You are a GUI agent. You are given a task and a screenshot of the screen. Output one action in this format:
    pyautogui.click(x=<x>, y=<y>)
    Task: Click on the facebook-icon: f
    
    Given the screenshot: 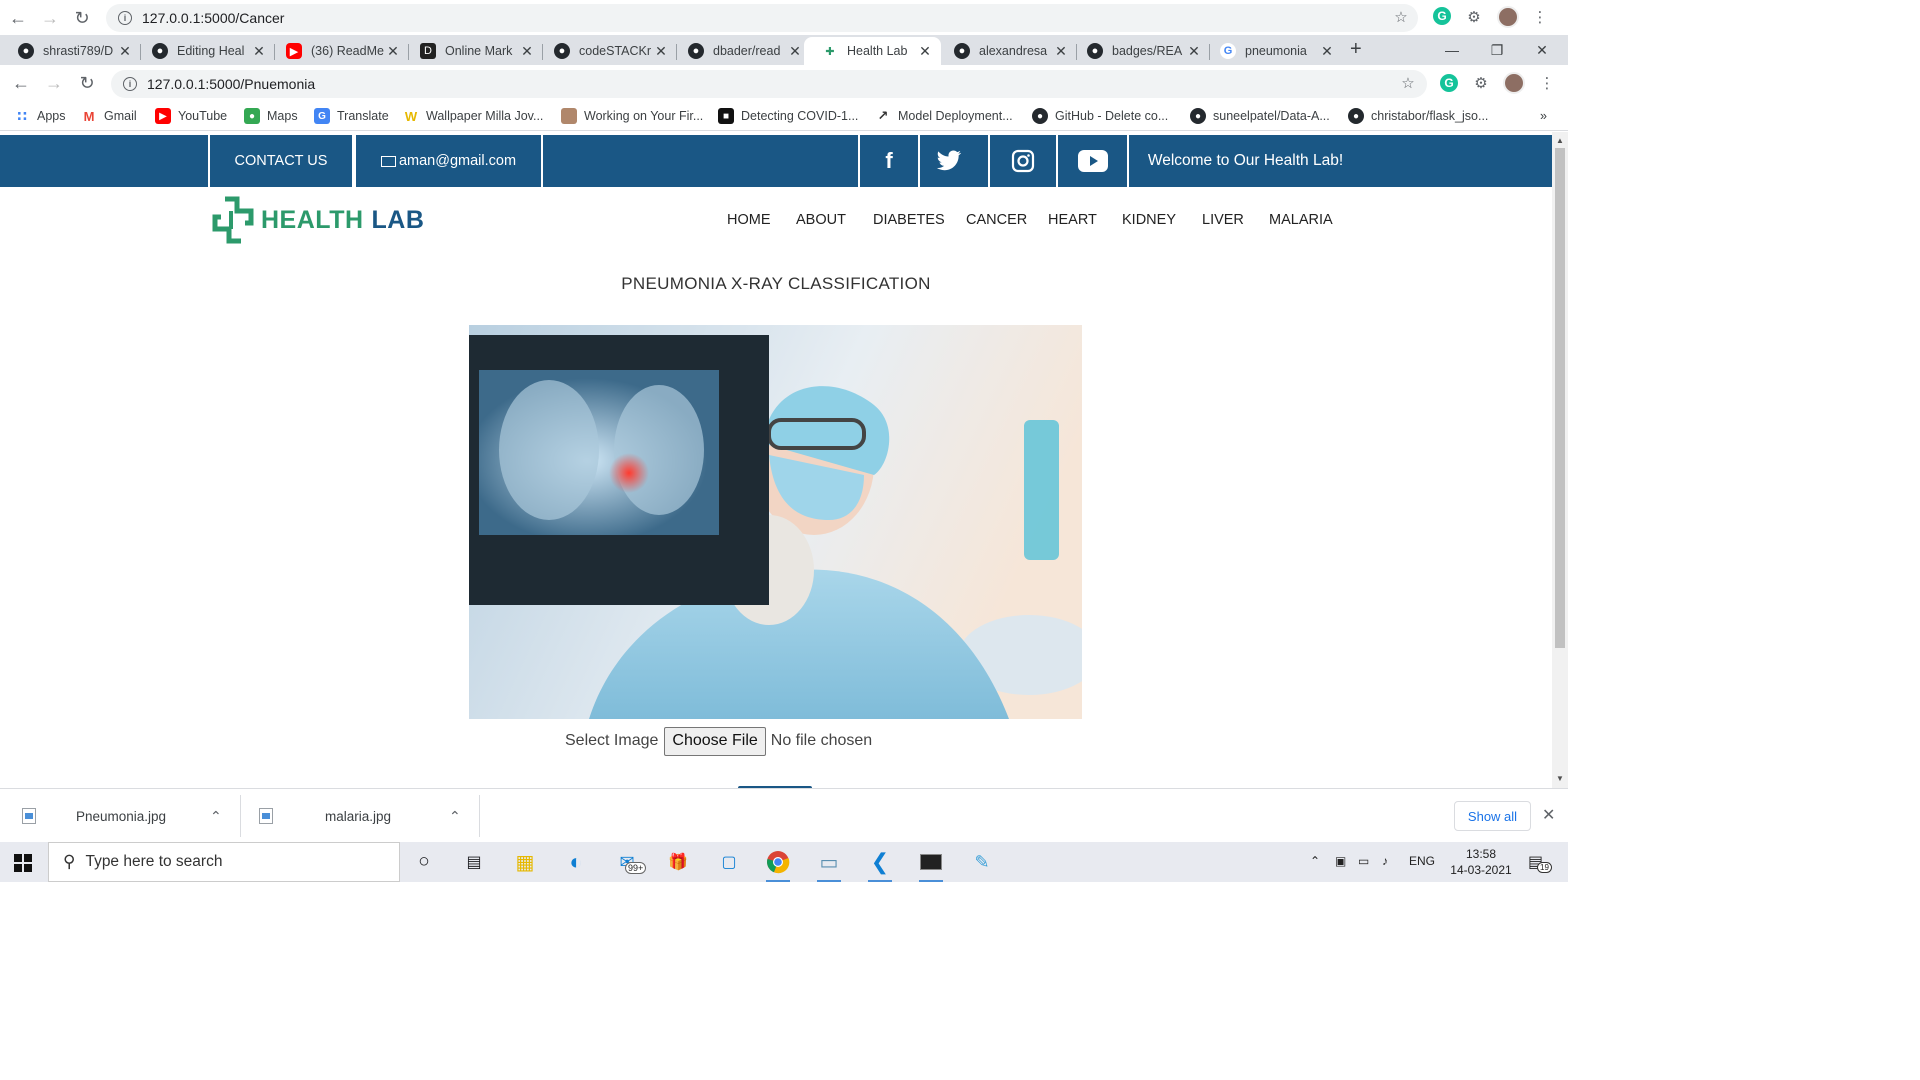 What is the action you would take?
    pyautogui.click(x=888, y=161)
    